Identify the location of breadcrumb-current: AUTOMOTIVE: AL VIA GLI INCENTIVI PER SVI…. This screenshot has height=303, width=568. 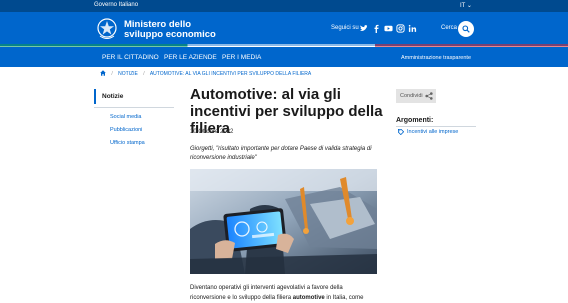
(230, 74).